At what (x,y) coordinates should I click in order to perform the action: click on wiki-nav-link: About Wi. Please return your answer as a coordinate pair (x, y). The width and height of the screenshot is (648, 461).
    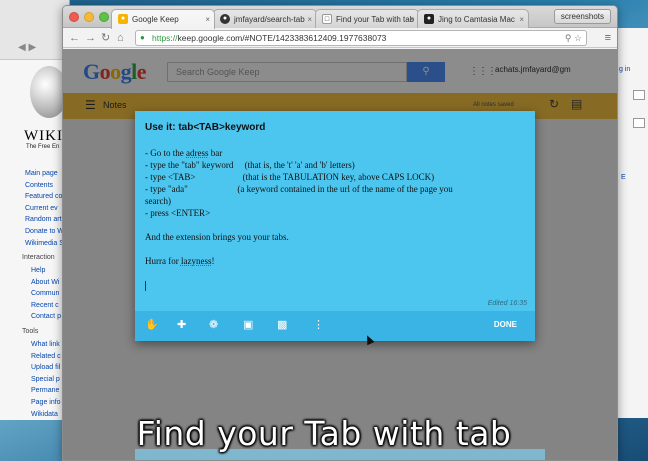
    Looking at the image, I should click on (46, 283).